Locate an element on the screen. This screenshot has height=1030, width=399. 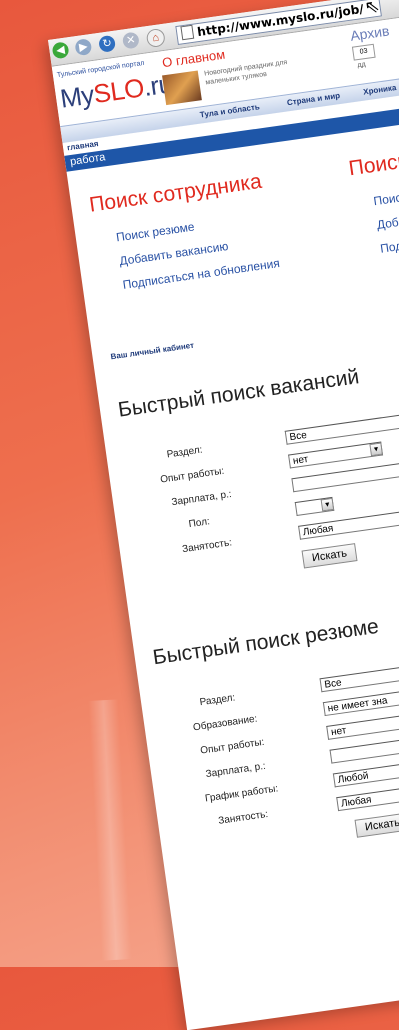
nav-item-chronicle: Хроника is located at coordinates (380, 90).